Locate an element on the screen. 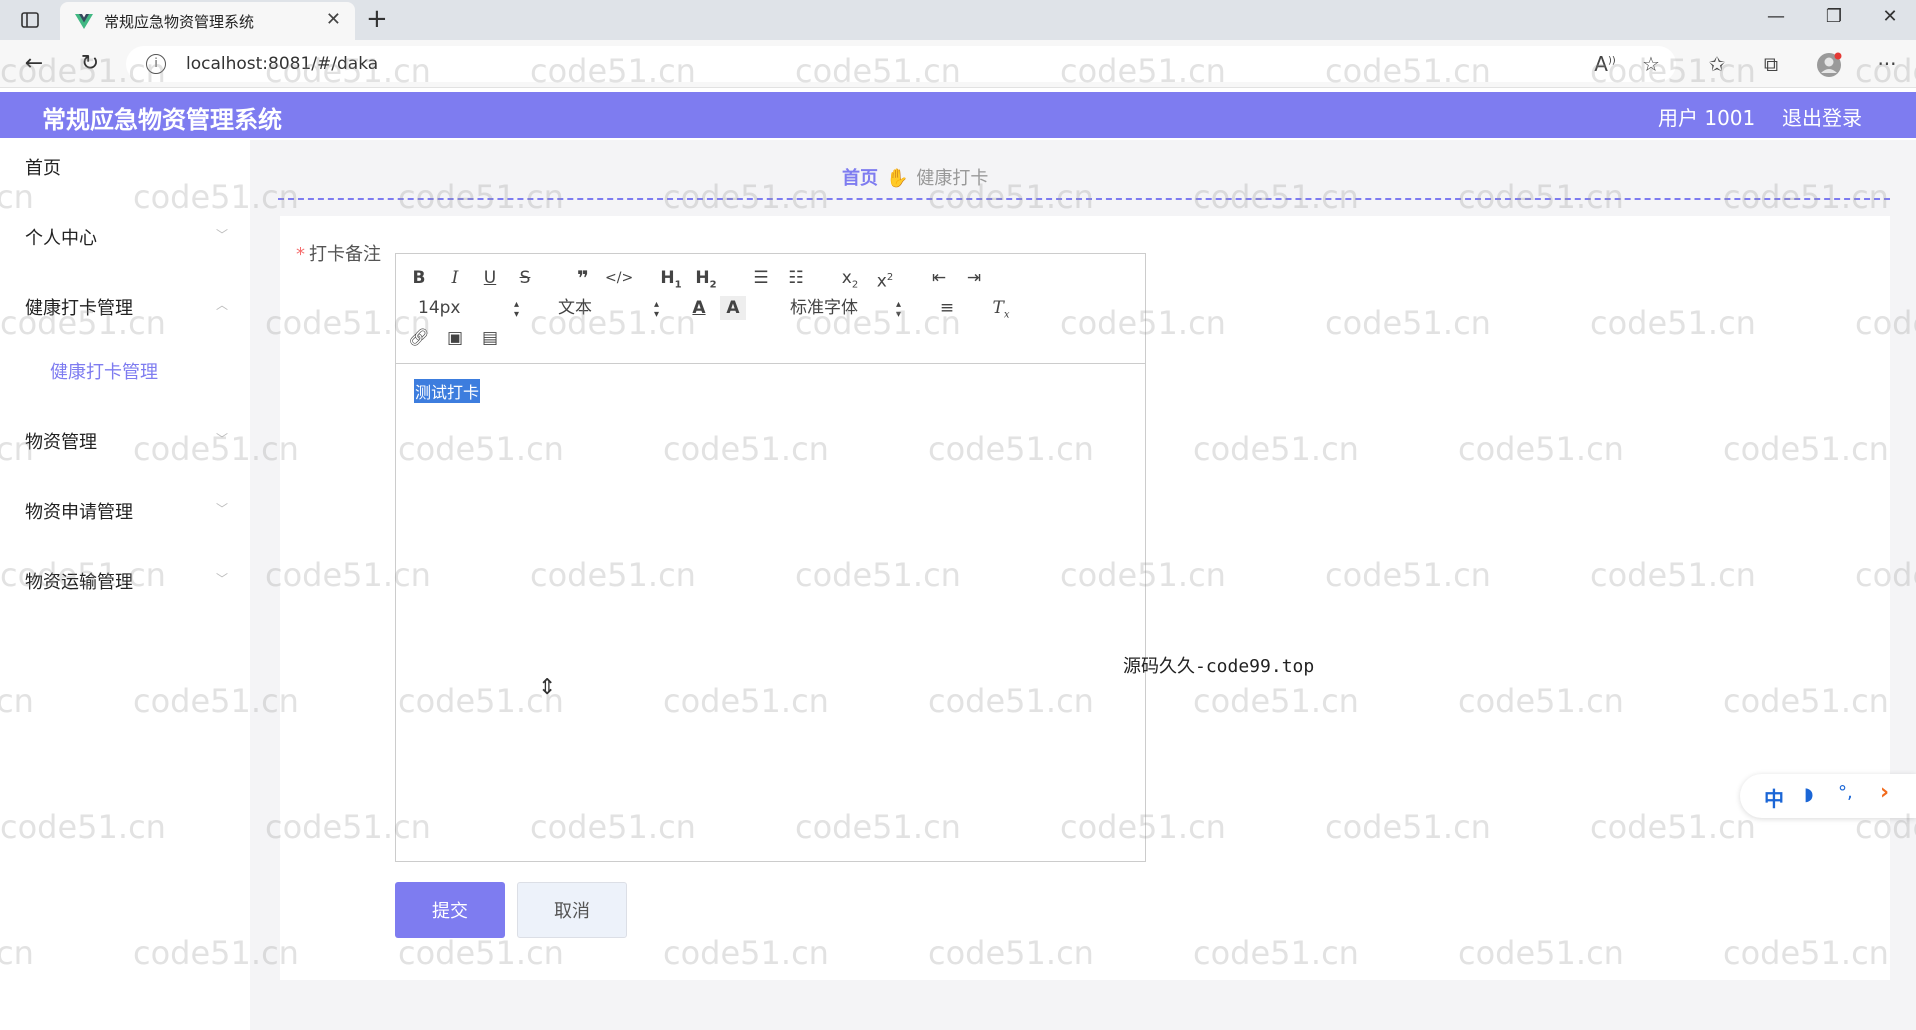 Image resolution: width=1916 pixels, height=1030 pixels. background-color-icon: A is located at coordinates (733, 308).